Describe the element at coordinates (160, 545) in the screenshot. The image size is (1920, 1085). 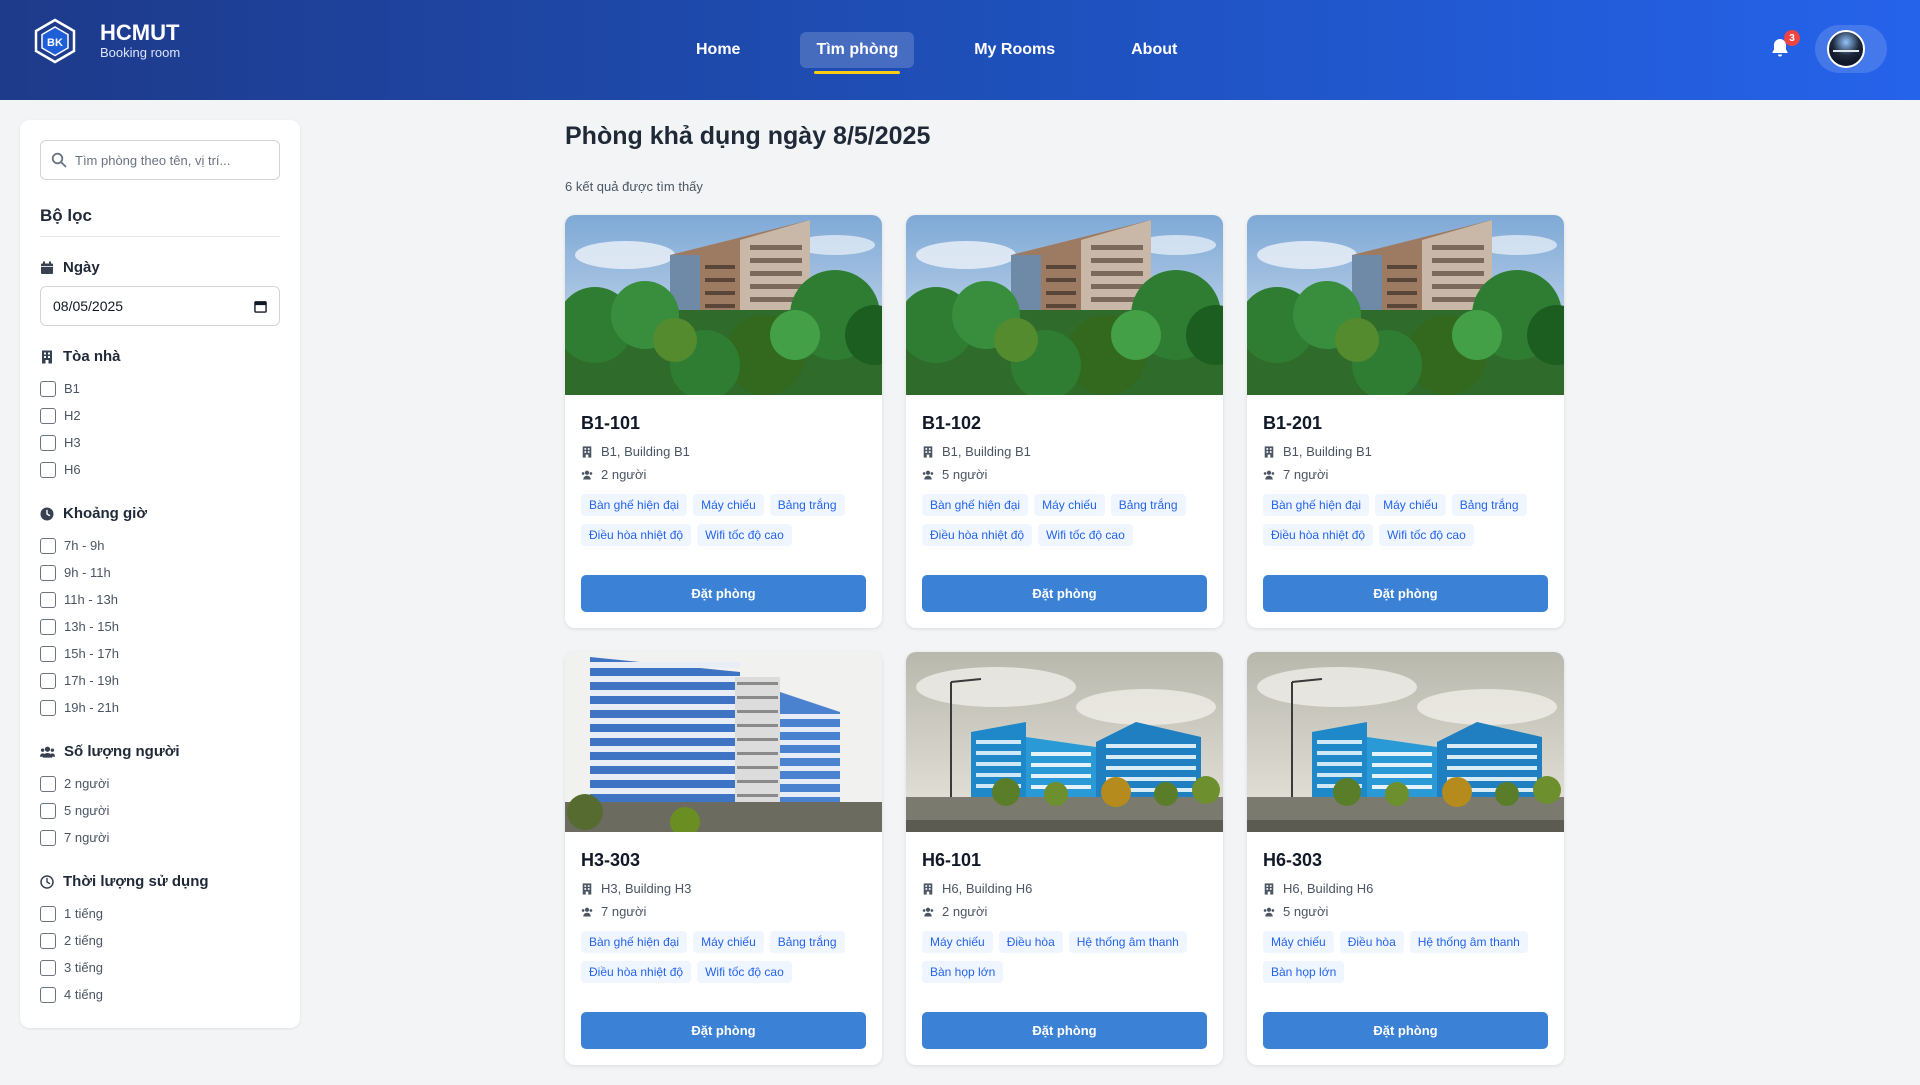
I see `time-option: 7h - 9h` at that location.